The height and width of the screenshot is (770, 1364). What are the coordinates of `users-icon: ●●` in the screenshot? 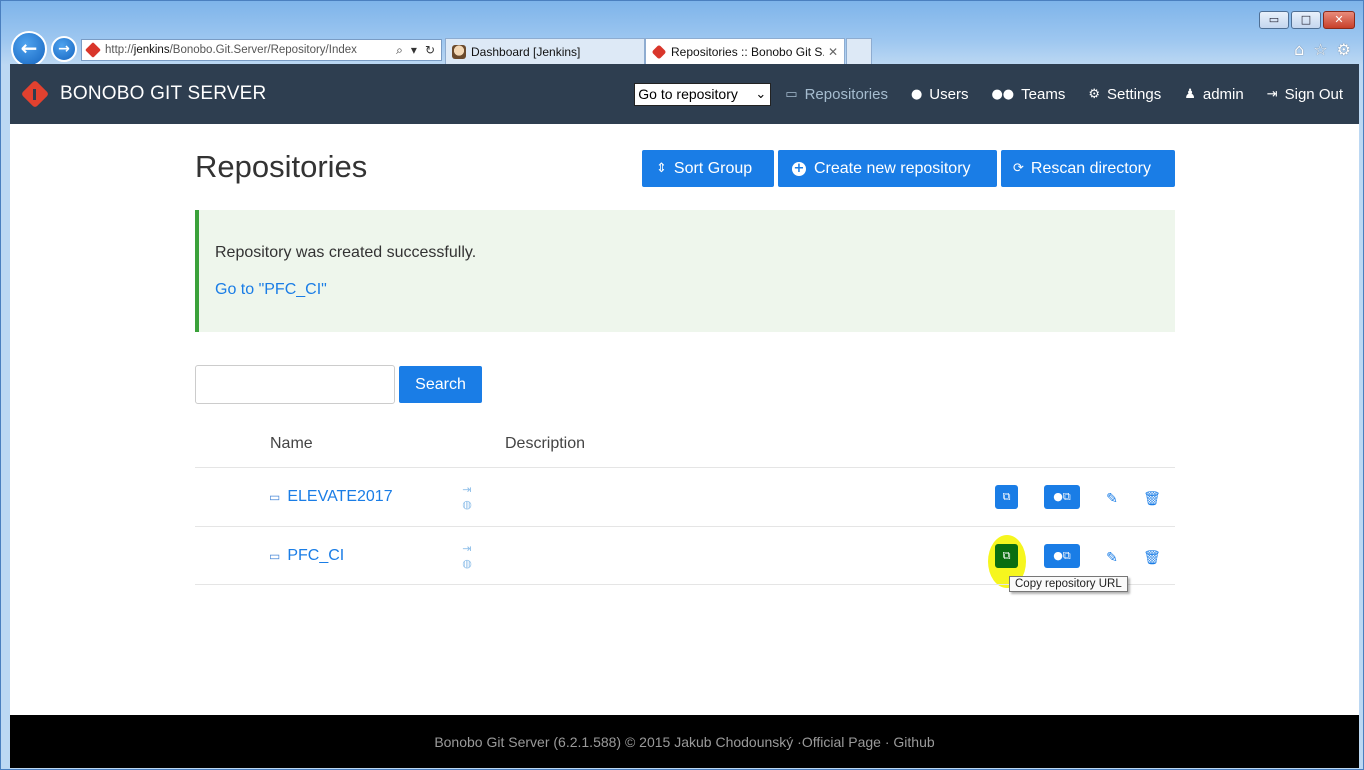 It's located at (1003, 94).